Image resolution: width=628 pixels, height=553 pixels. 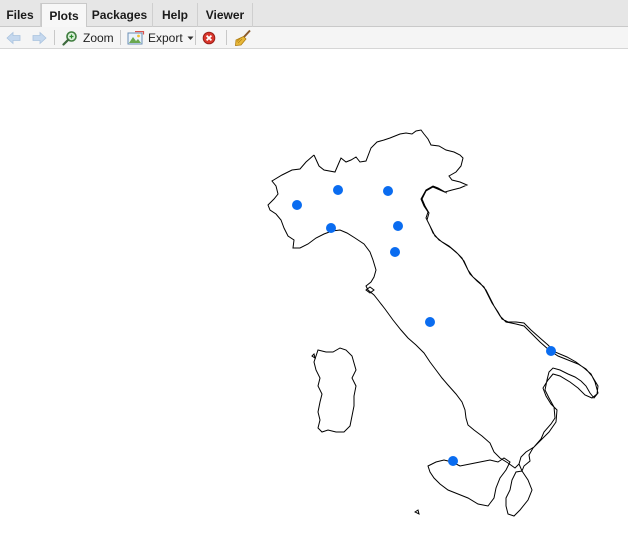 What do you see at coordinates (297, 205) in the screenshot?
I see `city-point-turin` at bounding box center [297, 205].